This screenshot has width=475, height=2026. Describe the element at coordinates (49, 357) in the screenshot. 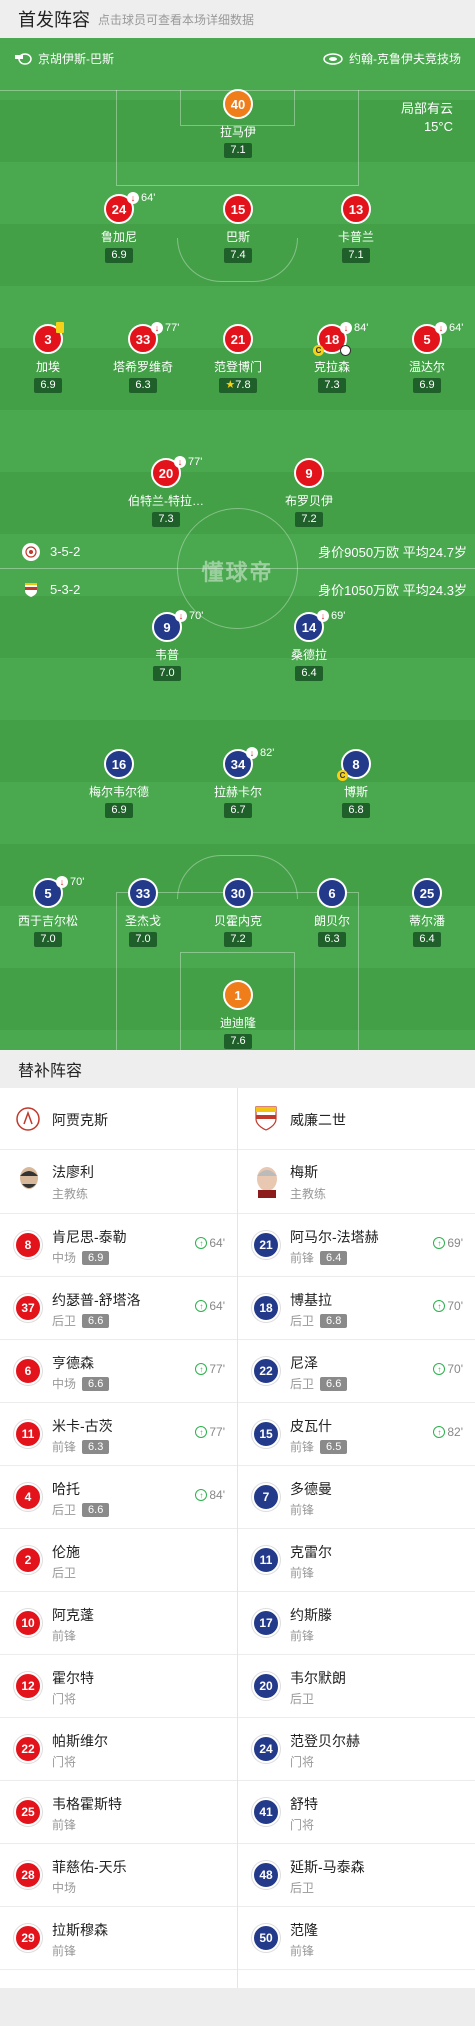

I see `player-home: 3 加埃 6.9` at that location.